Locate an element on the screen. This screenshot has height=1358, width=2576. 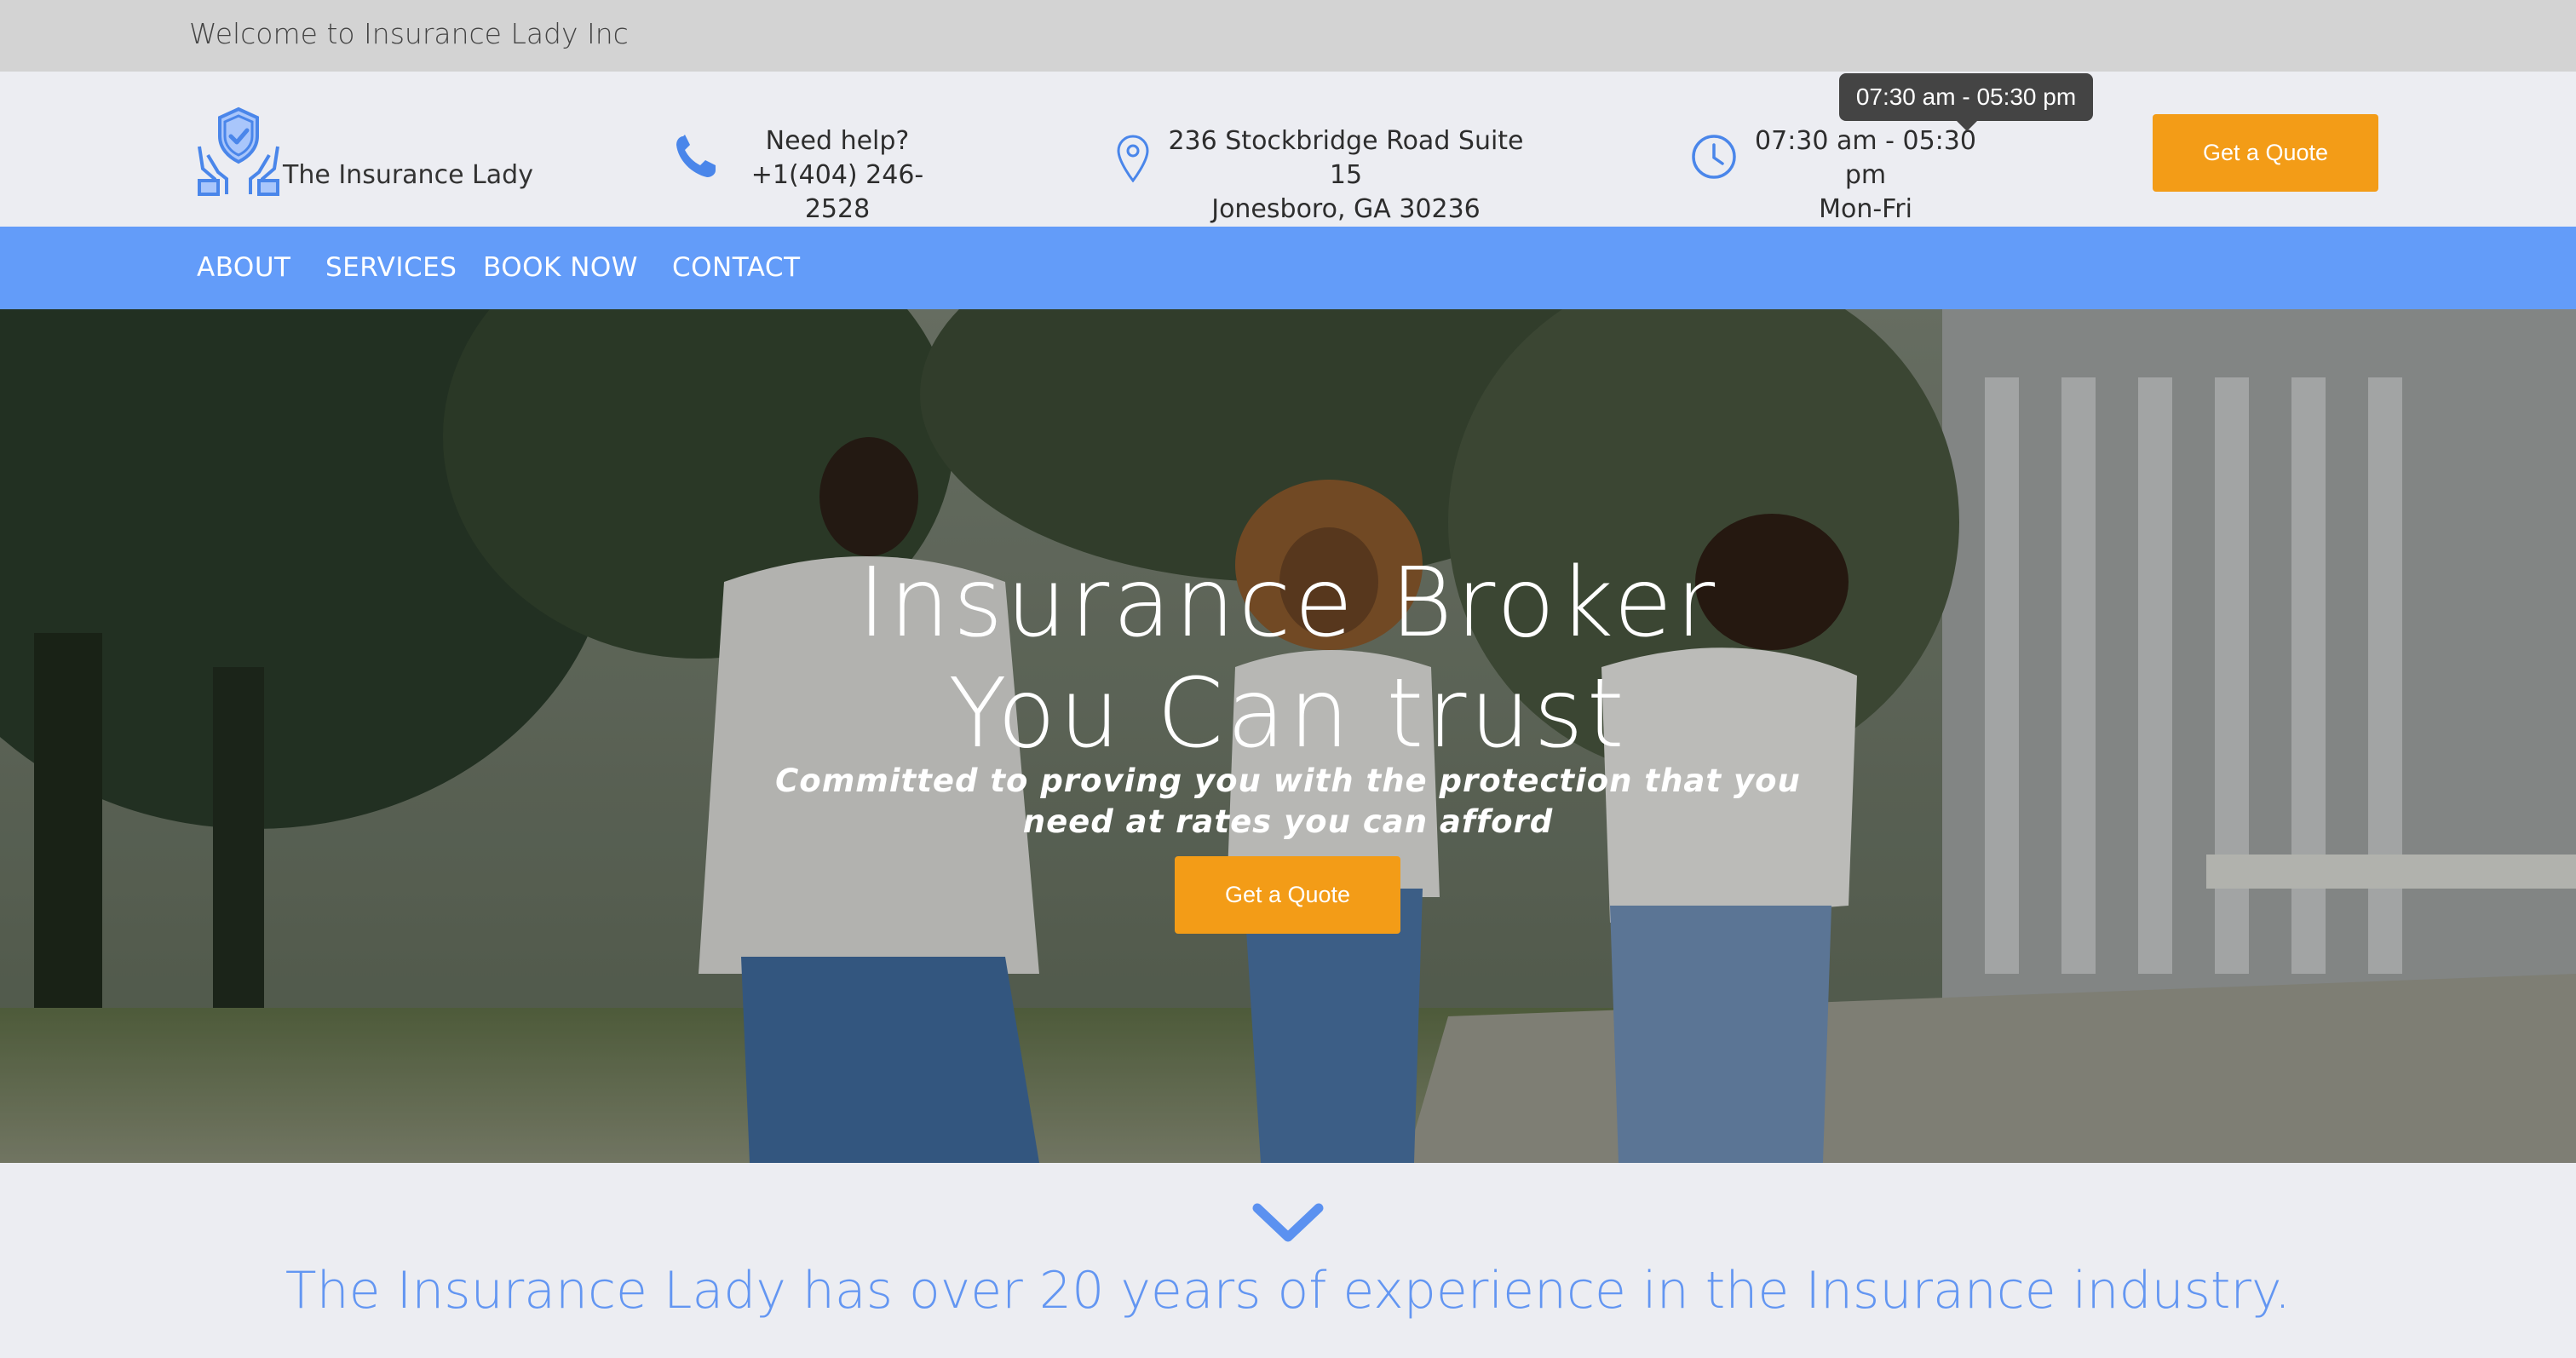
hours-time: 07:30 am - 05:30 pm is located at coordinates (1866, 158).